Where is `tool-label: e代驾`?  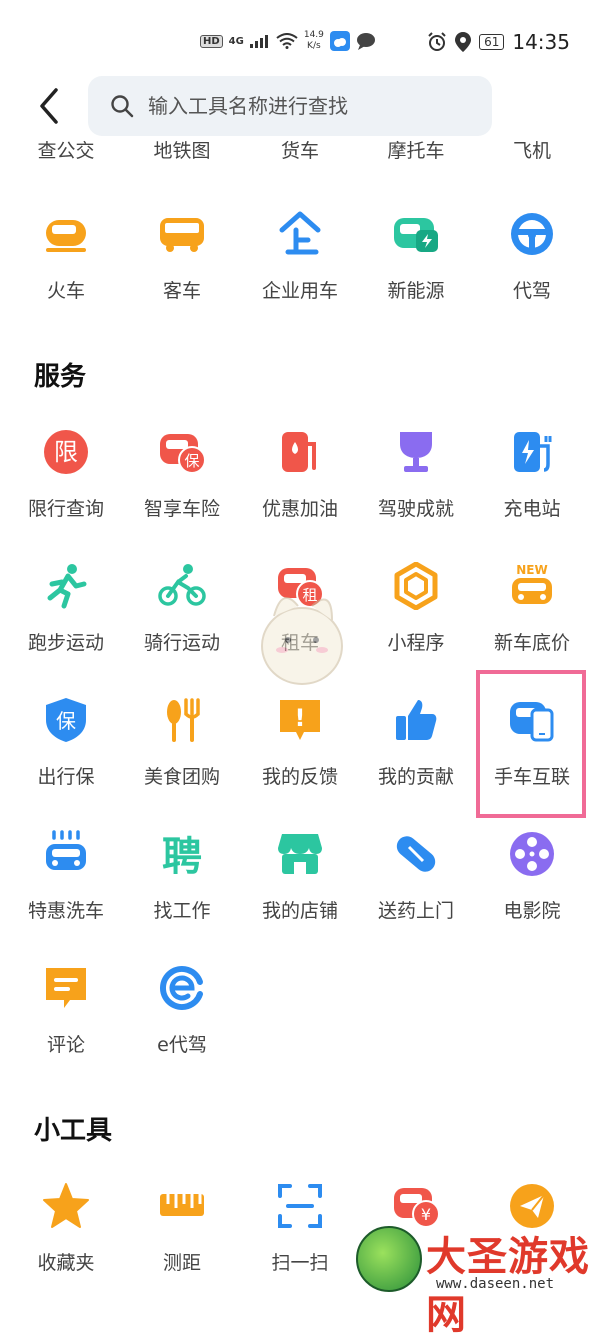 tool-label: e代驾 is located at coordinates (182, 1045).